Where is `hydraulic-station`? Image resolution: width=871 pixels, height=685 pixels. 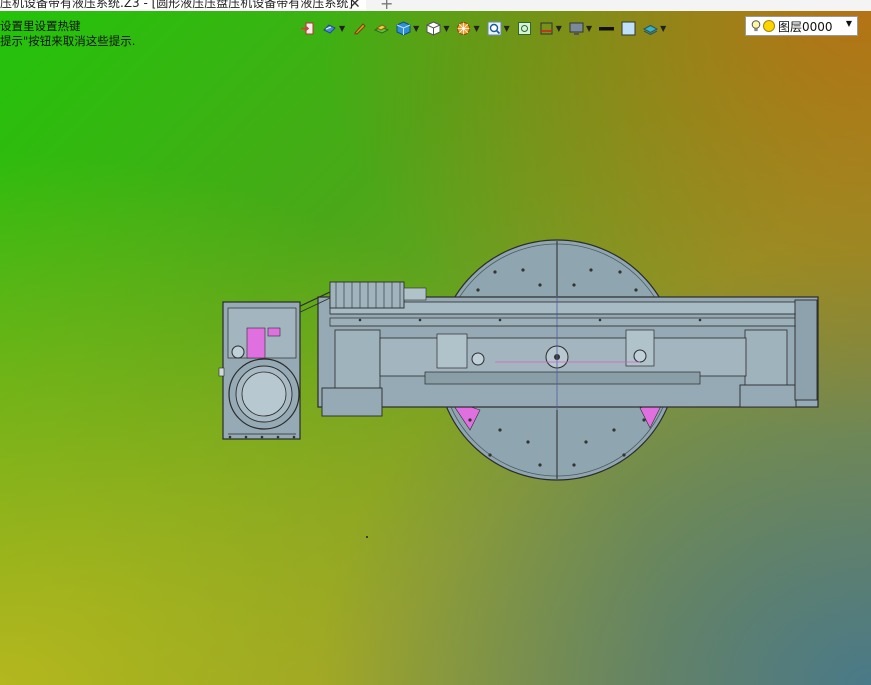 hydraulic-station is located at coordinates (259, 370).